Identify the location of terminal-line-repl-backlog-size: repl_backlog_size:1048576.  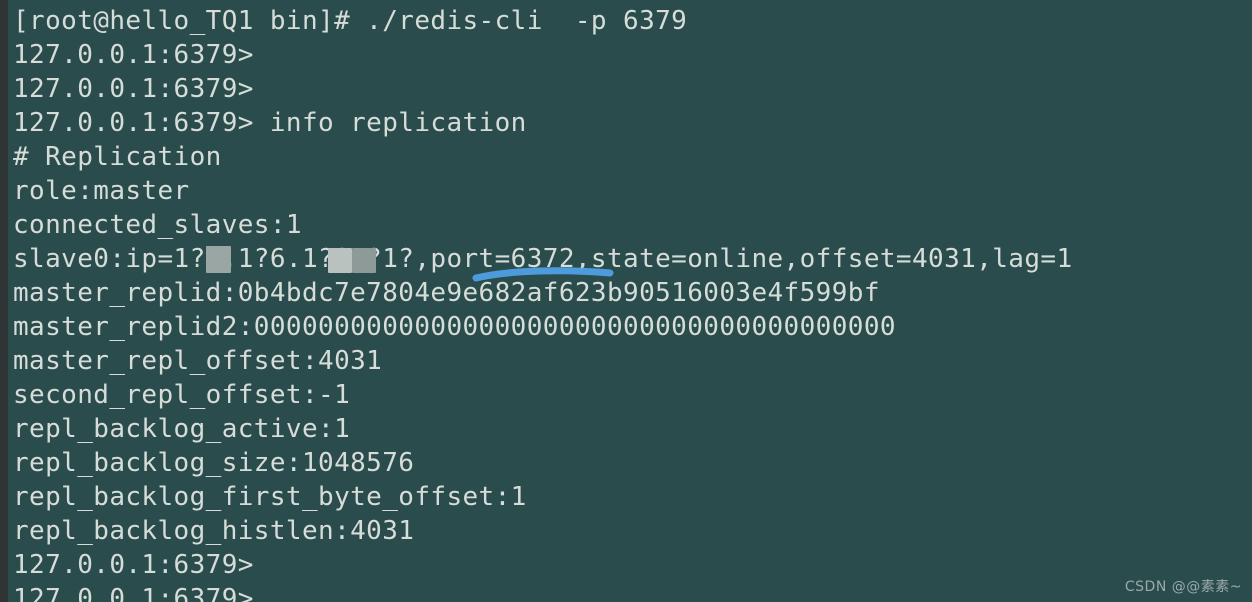
(214, 463).